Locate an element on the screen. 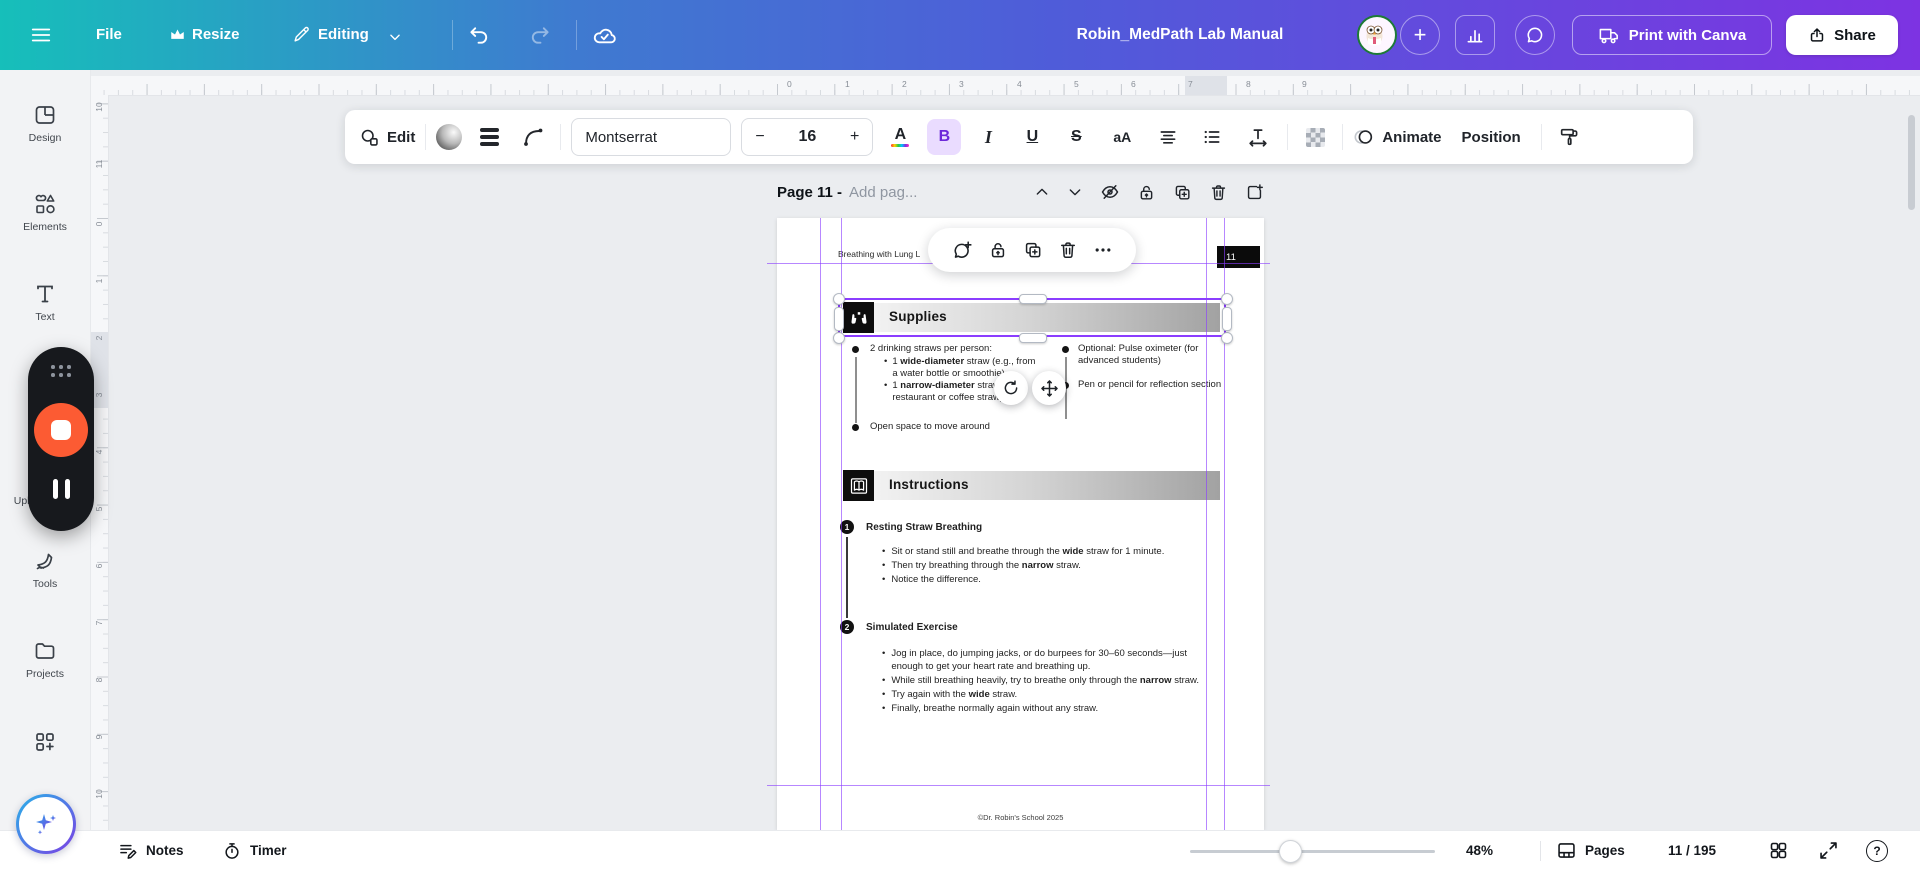  add-page-icon is located at coordinates (1254, 192).